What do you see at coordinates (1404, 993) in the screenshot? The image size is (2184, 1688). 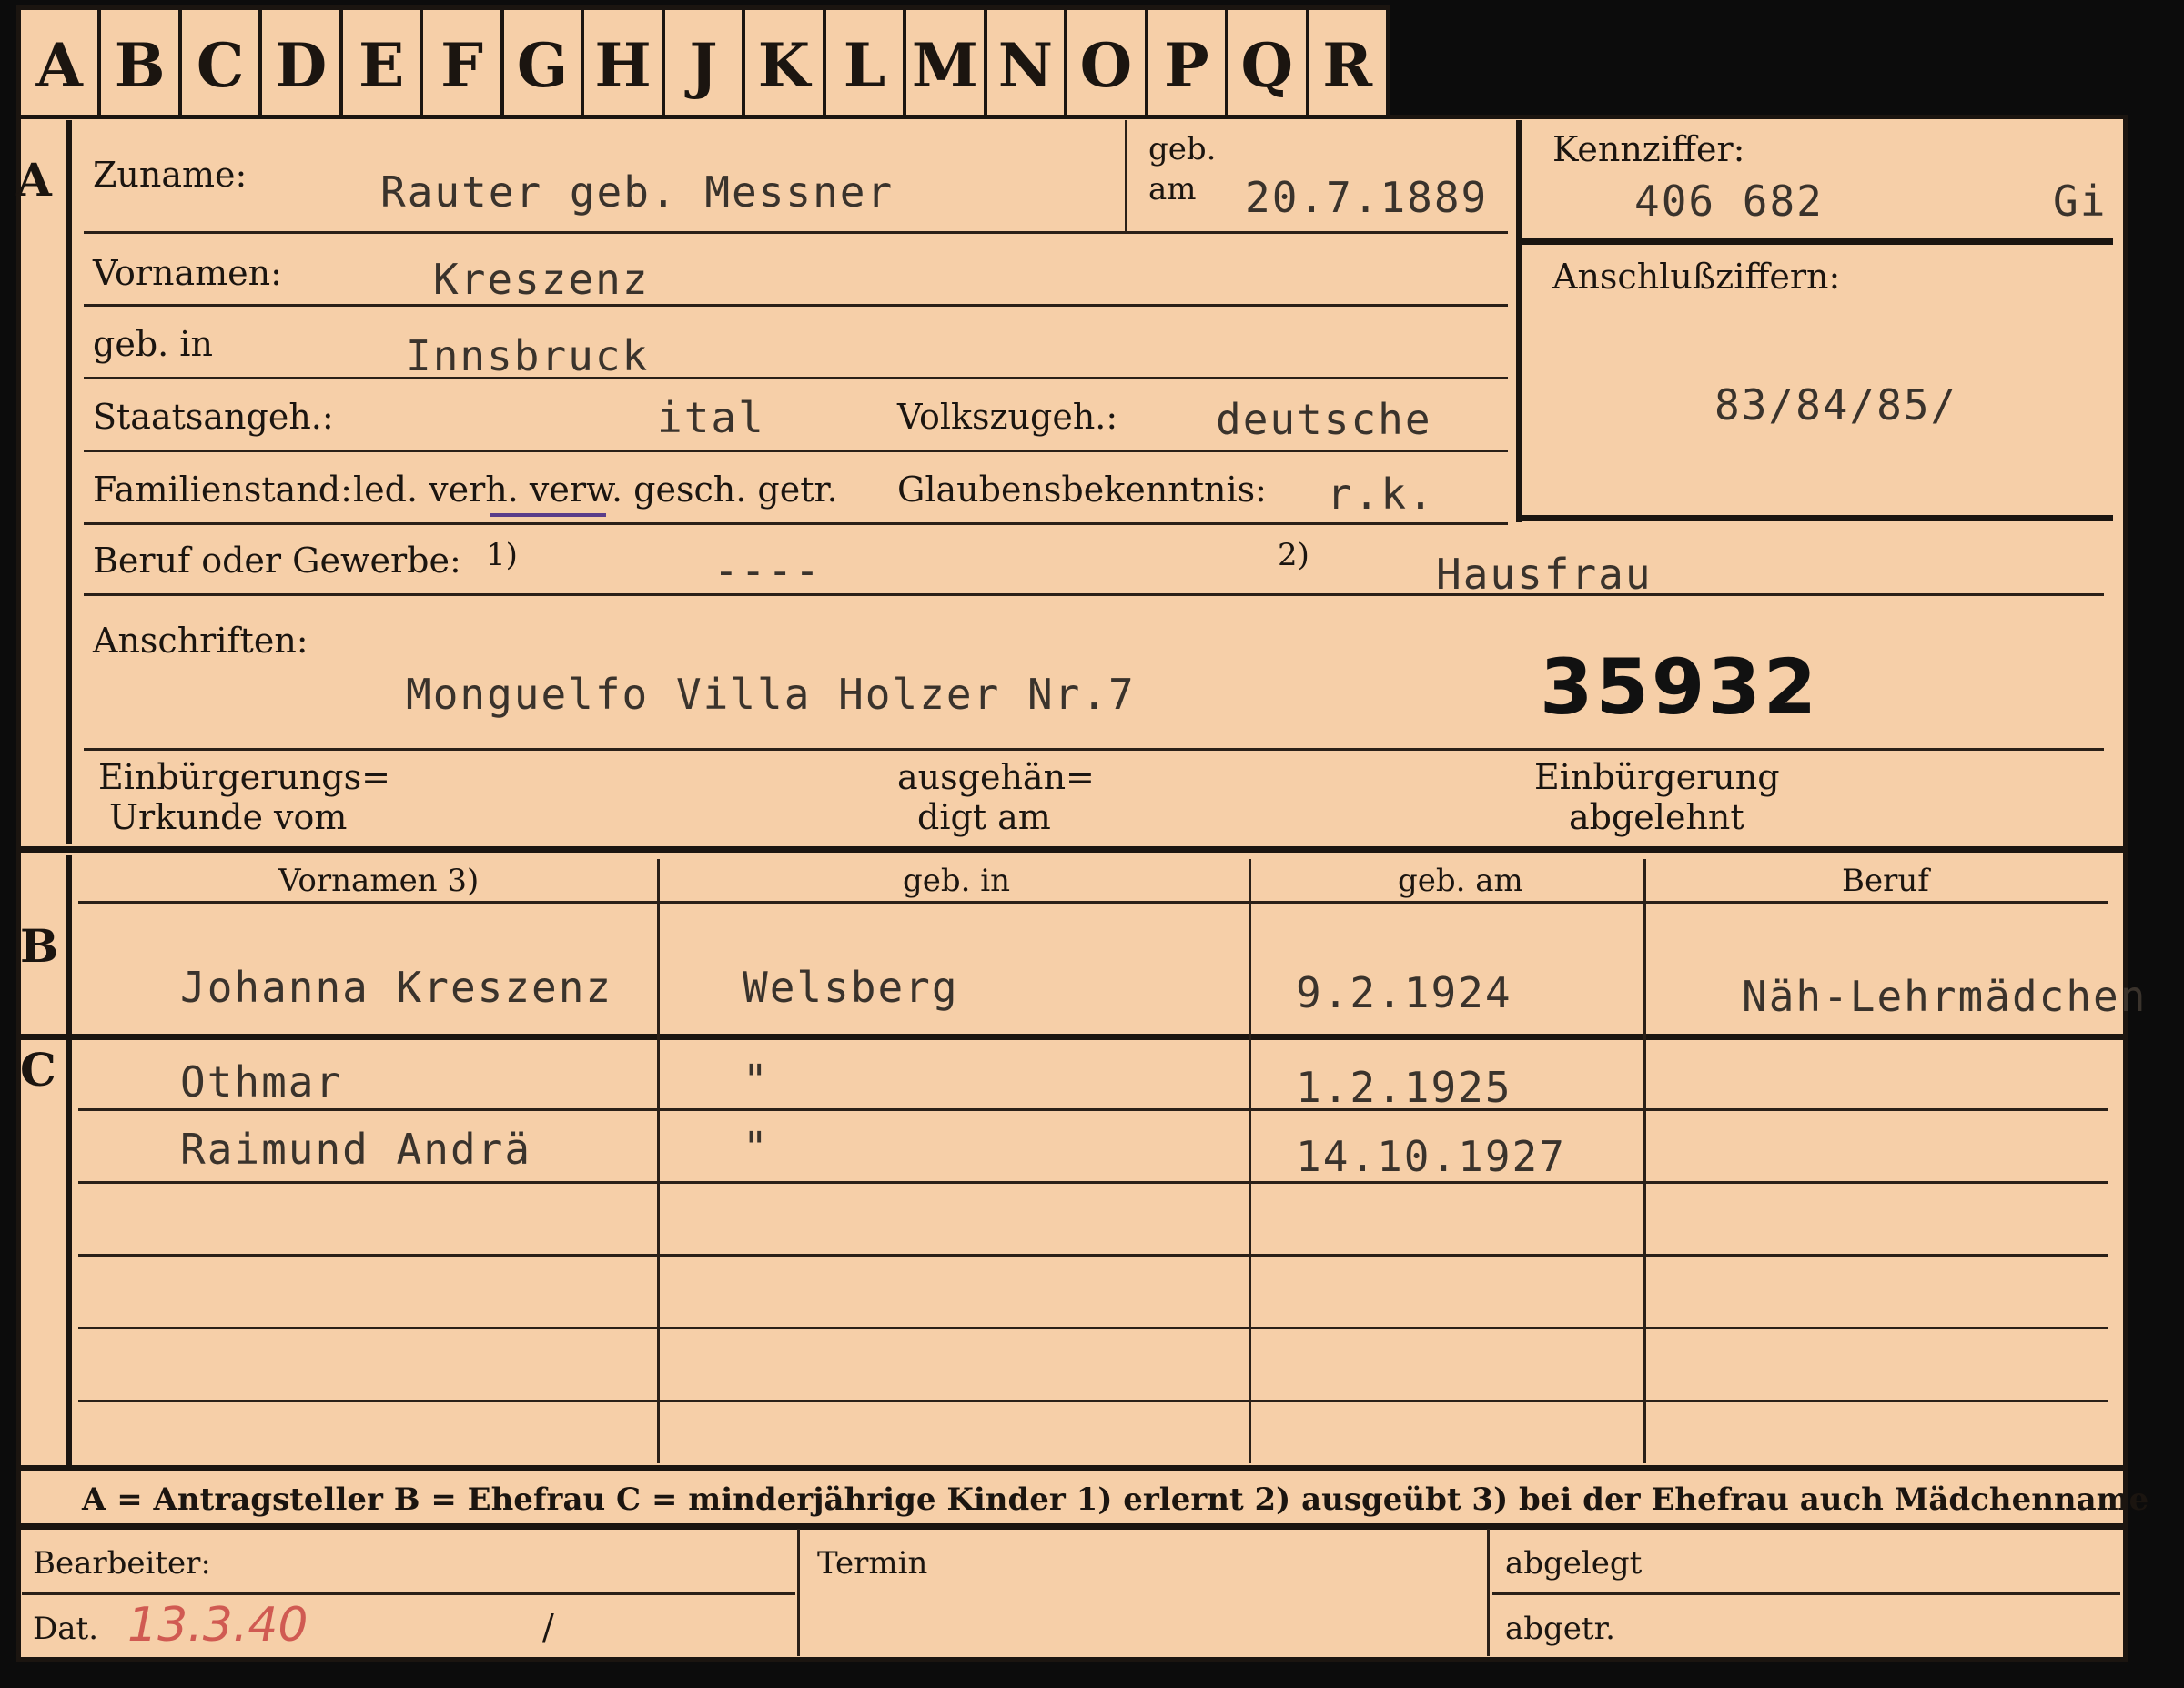 I see `b-geb-am: 9.2.1924` at bounding box center [1404, 993].